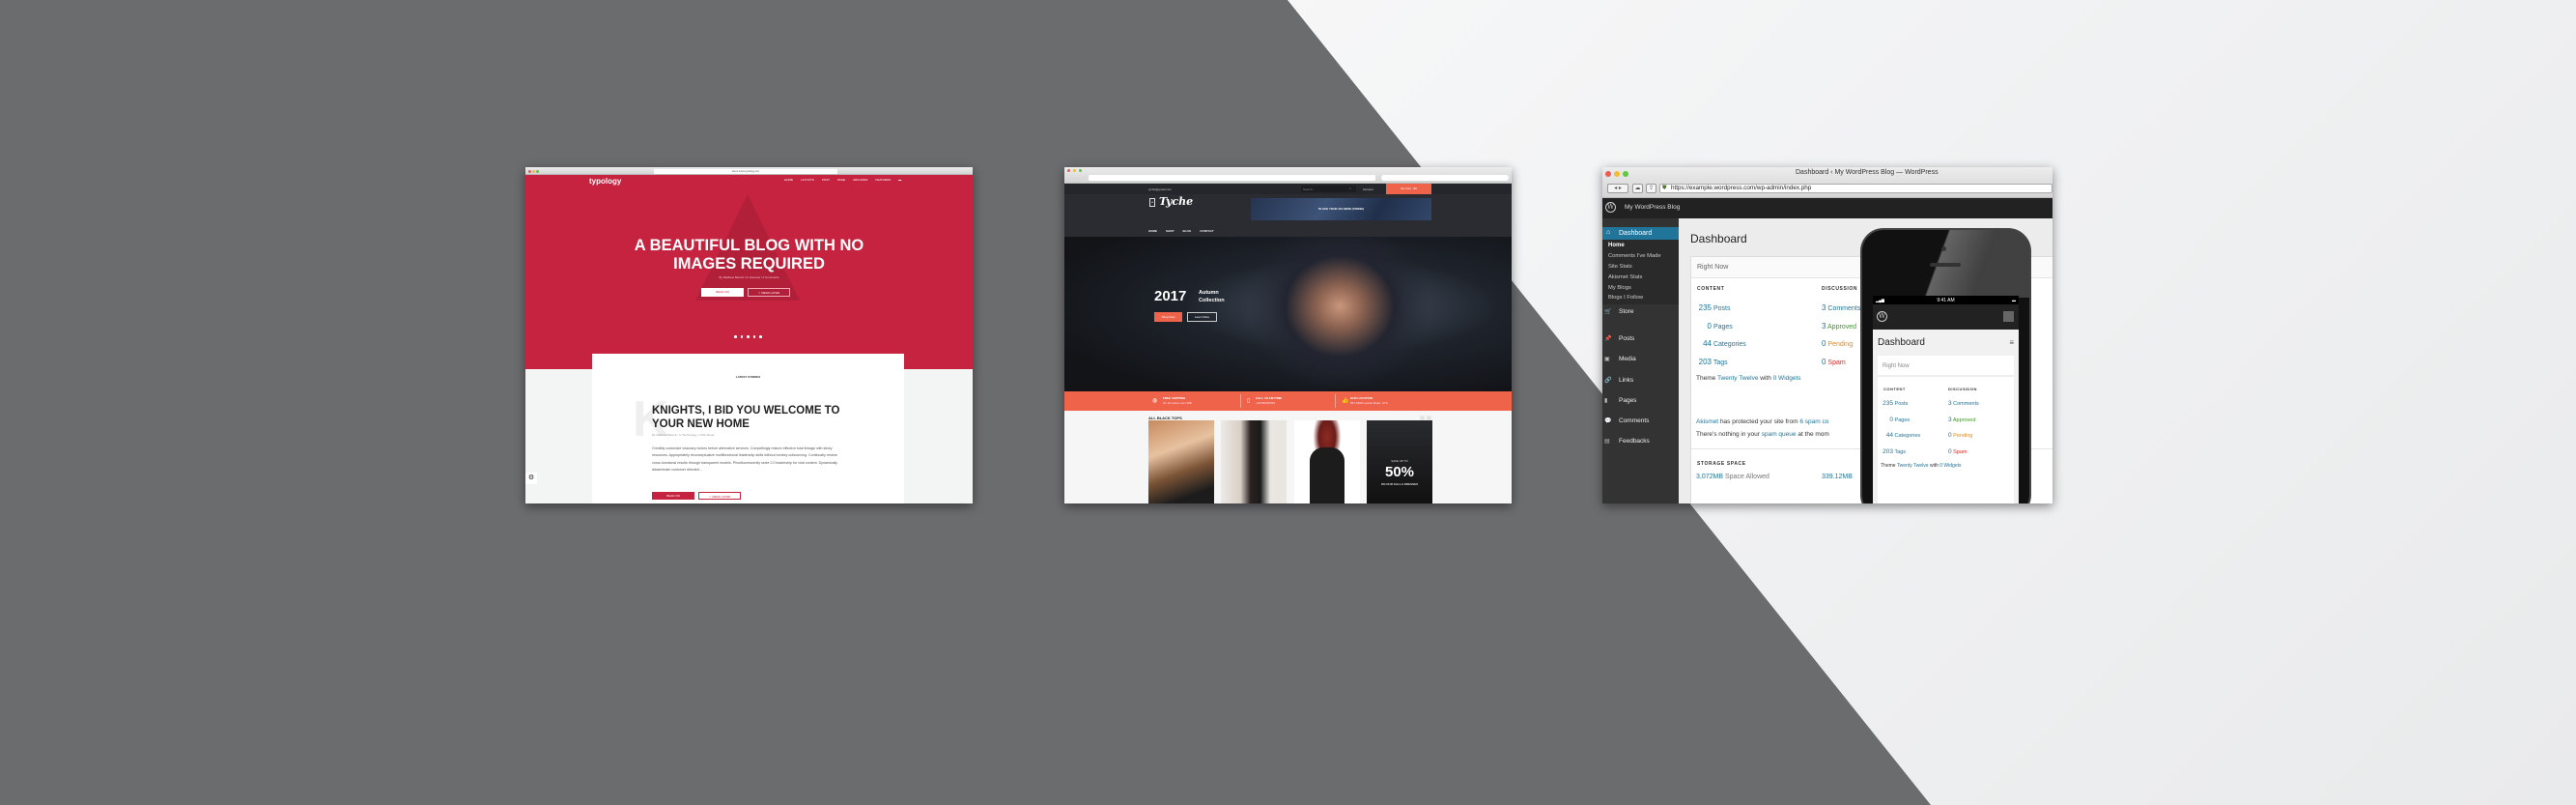  I want to click on globe-icon: ◍, so click(1155, 401).